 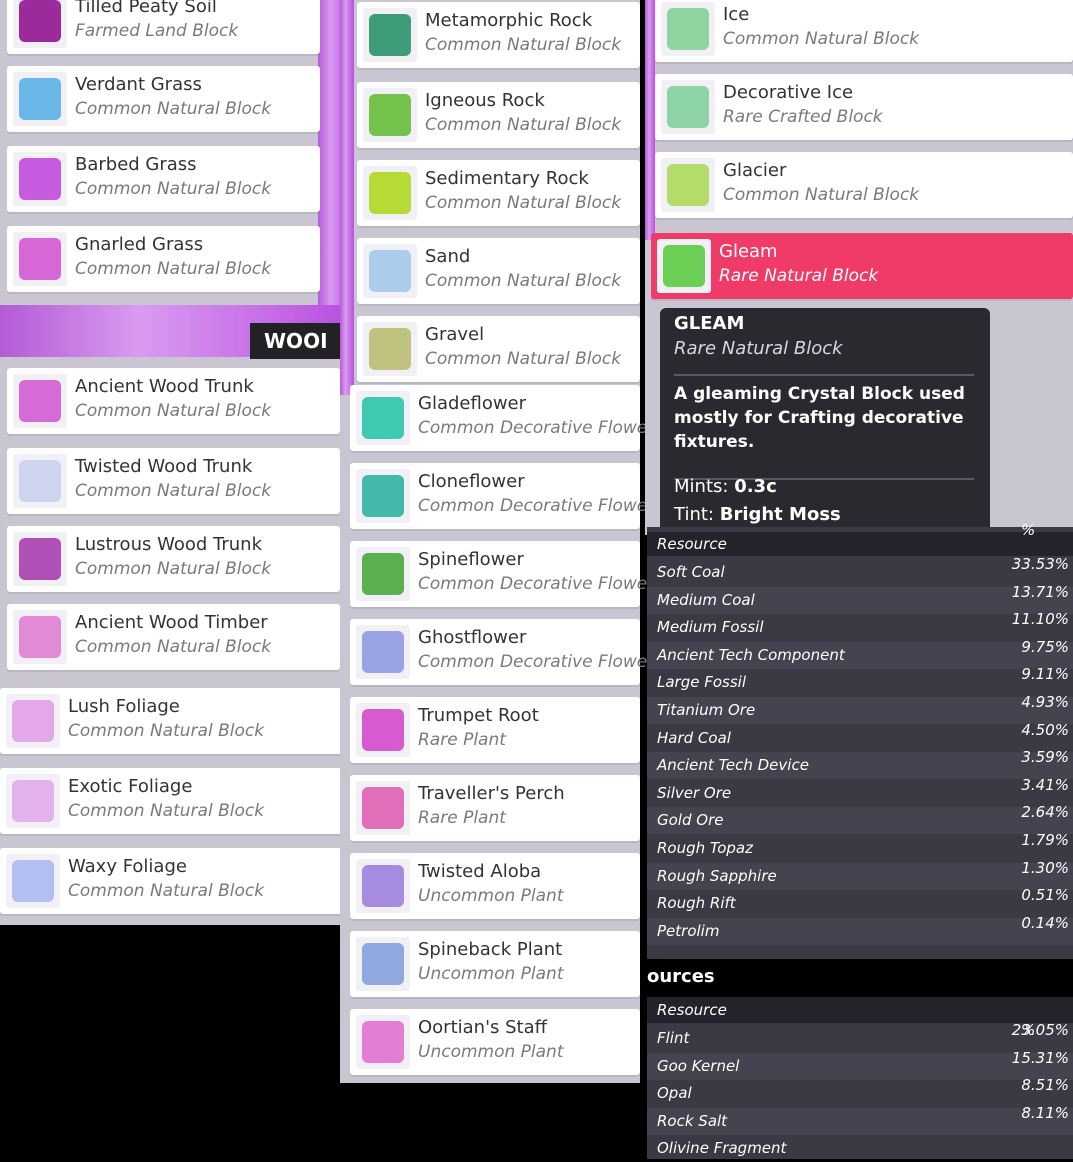 What do you see at coordinates (491, 793) in the screenshot?
I see `block-name: Traveller's Perch` at bounding box center [491, 793].